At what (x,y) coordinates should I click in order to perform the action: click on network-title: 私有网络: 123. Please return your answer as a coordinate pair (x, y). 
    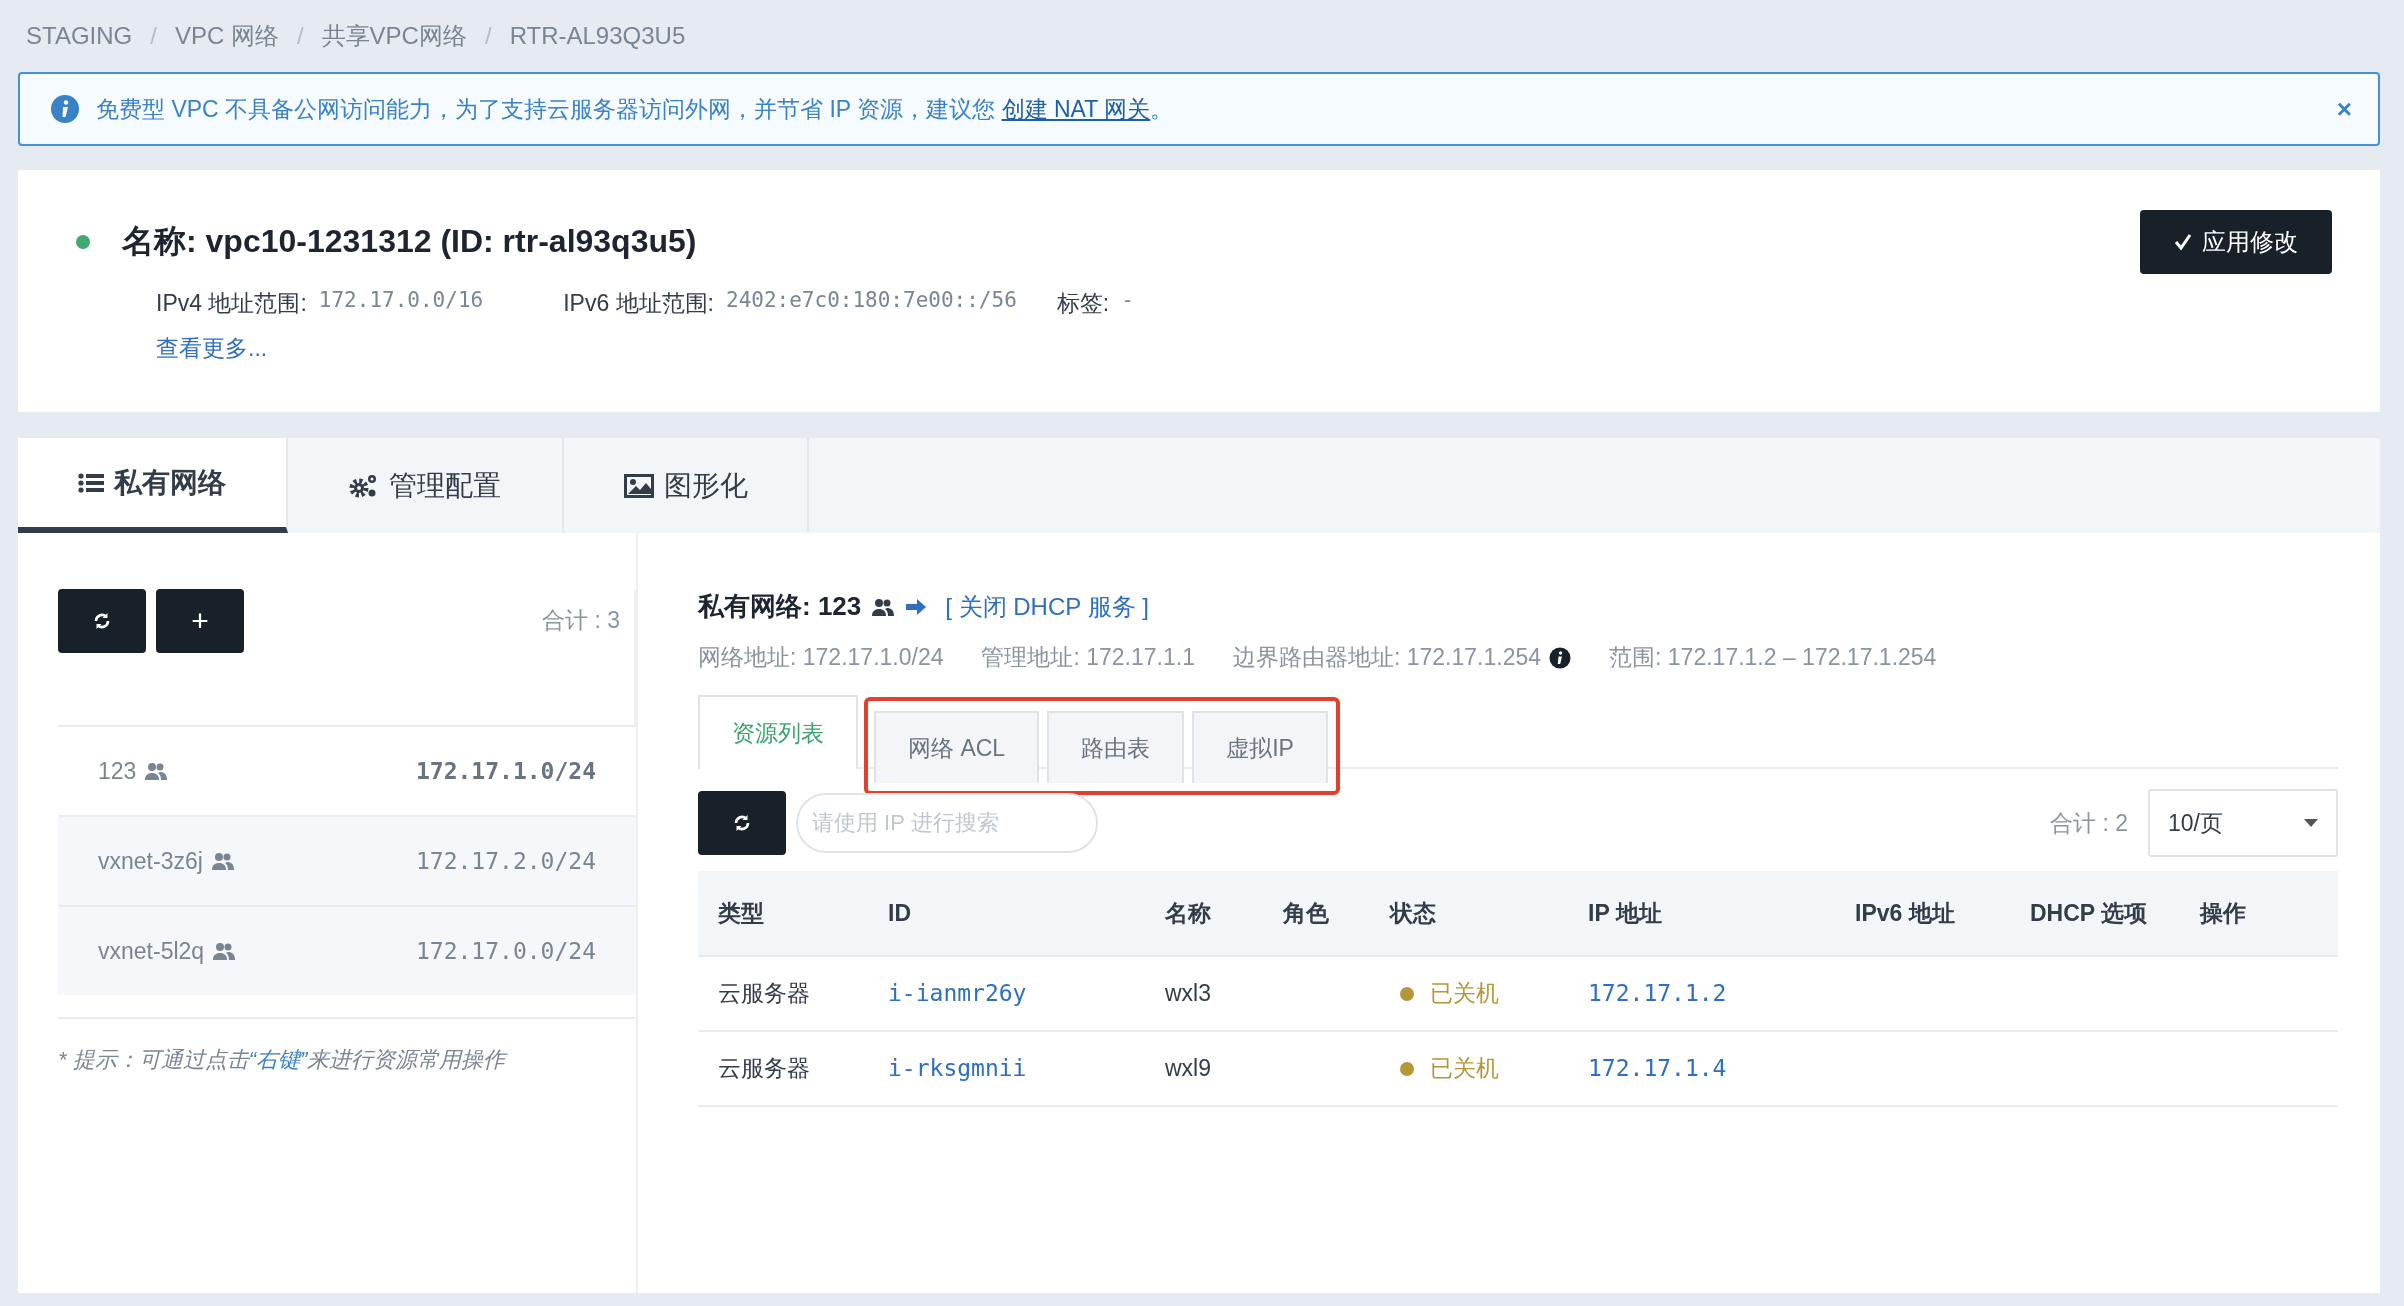
    Looking at the image, I should click on (780, 606).